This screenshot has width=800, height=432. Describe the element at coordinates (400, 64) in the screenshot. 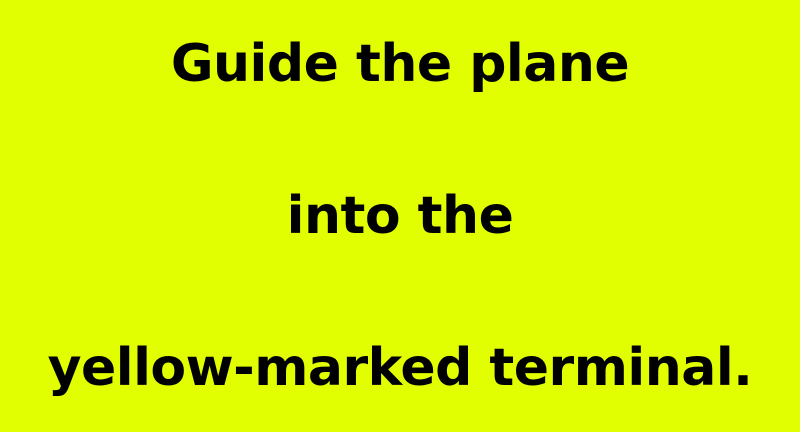

I see `instruction-line-1: Guide the plane` at that location.